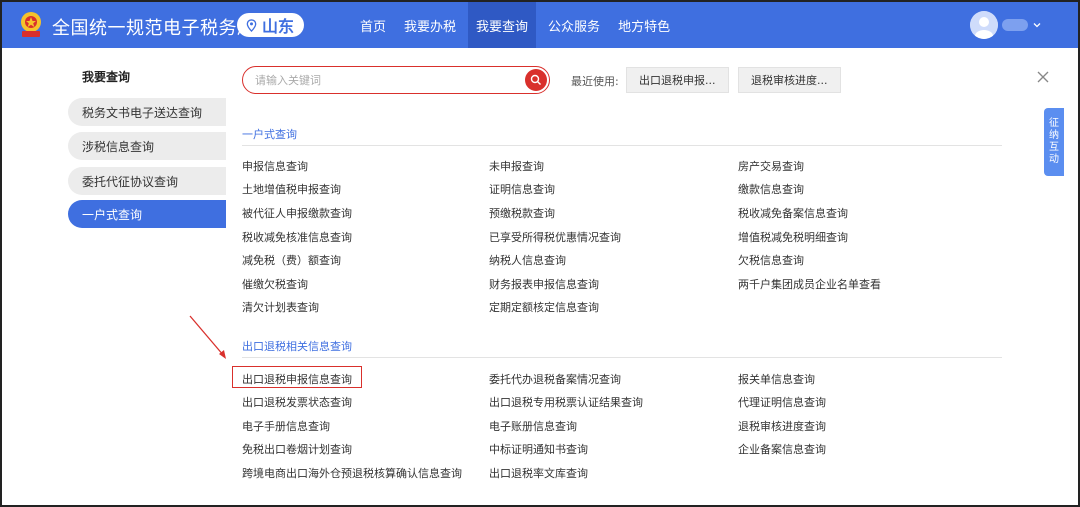 Image resolution: width=1080 pixels, height=507 pixels. What do you see at coordinates (522, 213) in the screenshot?
I see `link-prepaid-tax: 预缴税款查询` at bounding box center [522, 213].